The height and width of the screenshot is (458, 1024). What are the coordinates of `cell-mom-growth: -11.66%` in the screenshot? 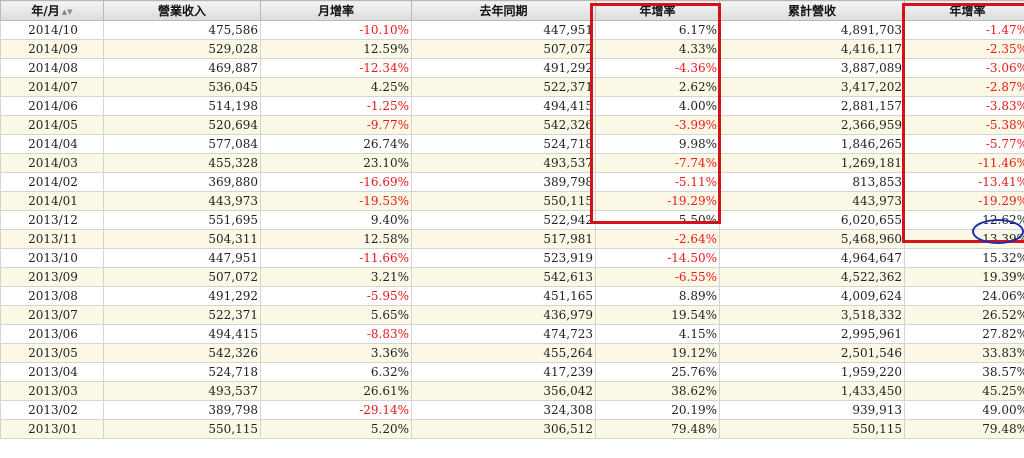 It's located at (336, 258).